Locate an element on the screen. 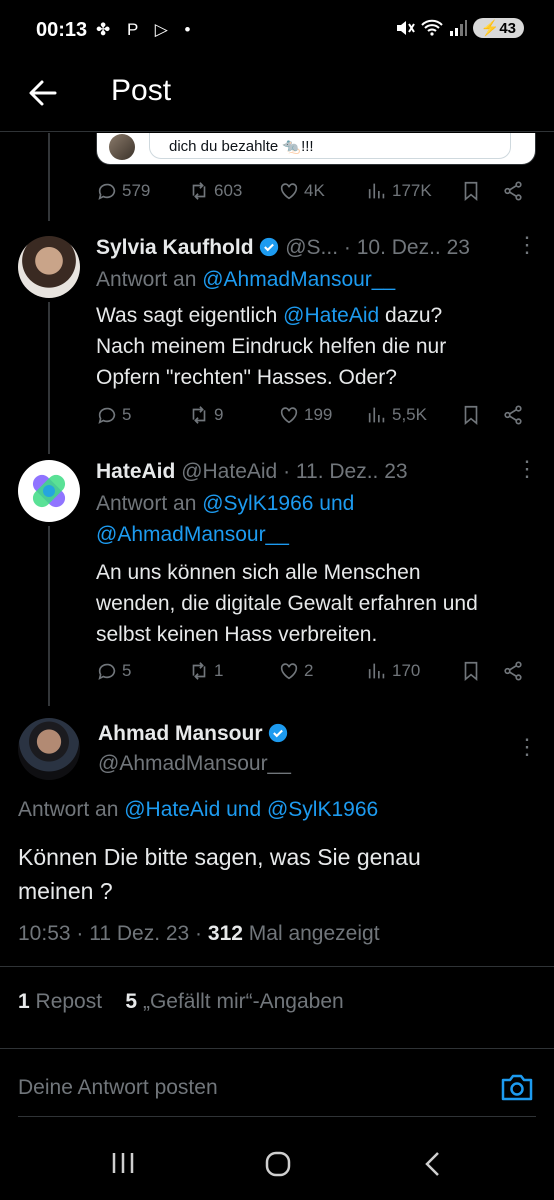  battery-level: 43 is located at coordinates (507, 28).